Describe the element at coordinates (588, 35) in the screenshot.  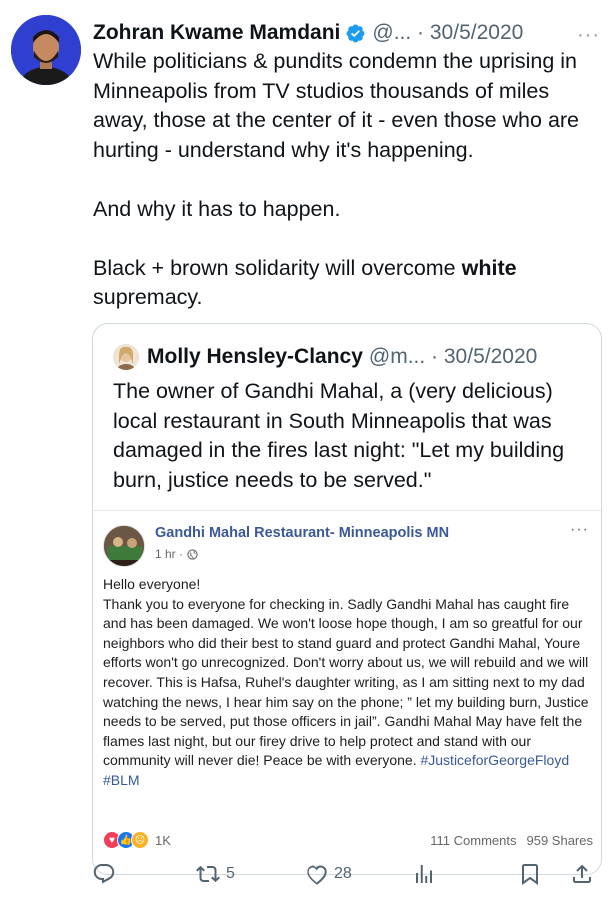
I see `more-options-icon: ···` at that location.